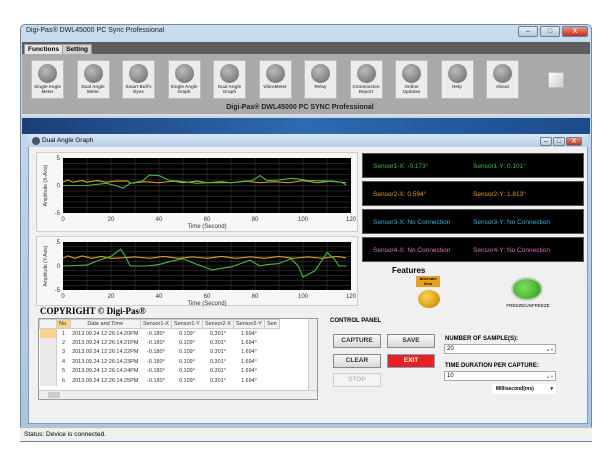 This screenshot has width=602, height=456. I want to click on chevron-down-icon: ▾, so click(551, 389).